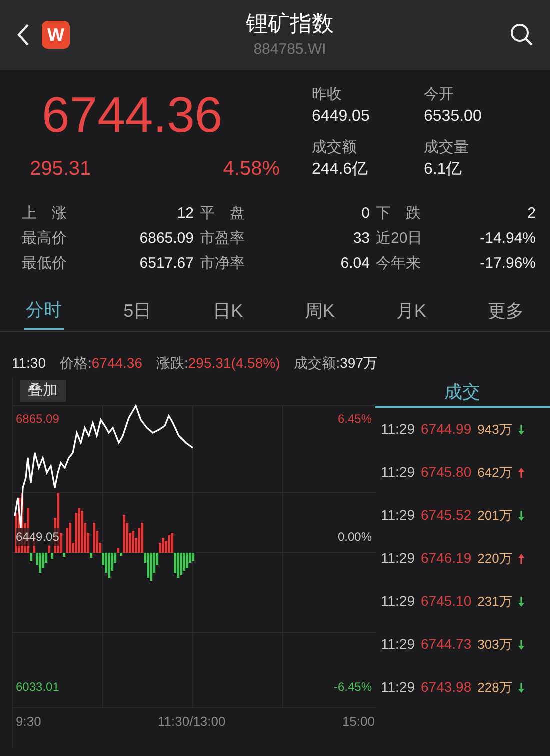 The width and height of the screenshot is (550, 756). What do you see at coordinates (447, 148) in the screenshot?
I see `field-label: 成交量` at bounding box center [447, 148].